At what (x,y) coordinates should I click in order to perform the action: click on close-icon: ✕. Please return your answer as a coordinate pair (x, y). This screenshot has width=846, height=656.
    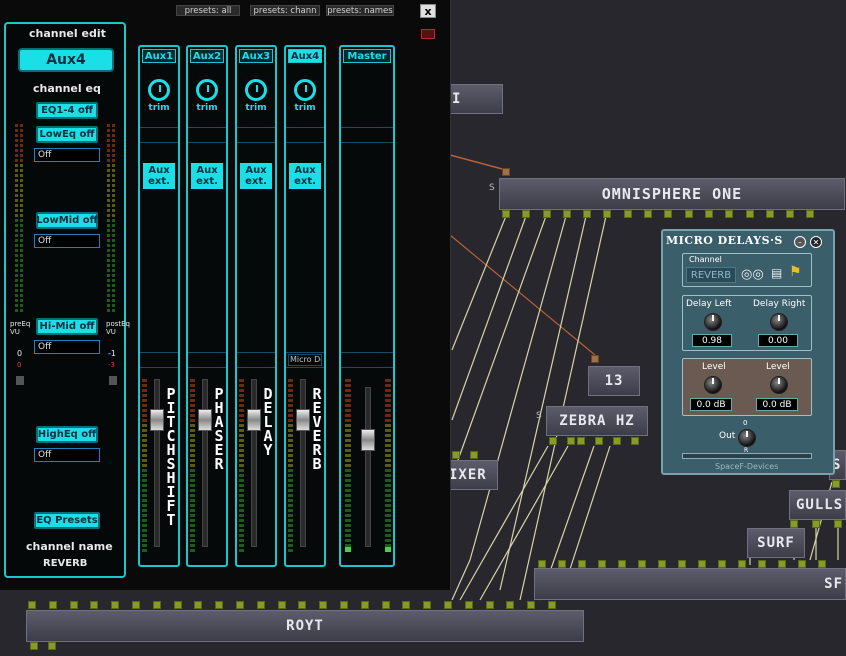
    Looking at the image, I should click on (816, 242).